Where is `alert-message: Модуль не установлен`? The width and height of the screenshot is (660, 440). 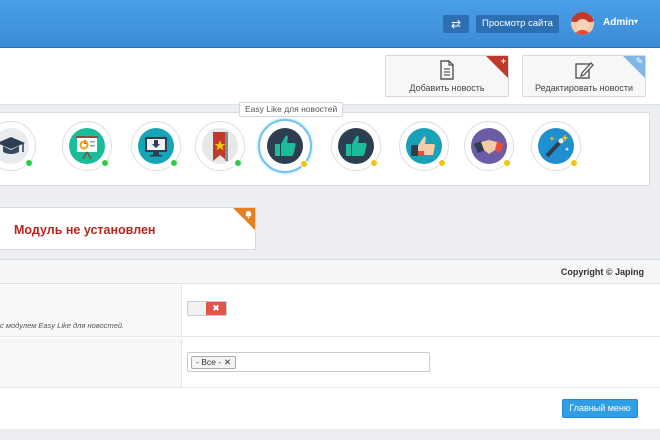
alert-message: Модуль не установлен is located at coordinates (85, 230).